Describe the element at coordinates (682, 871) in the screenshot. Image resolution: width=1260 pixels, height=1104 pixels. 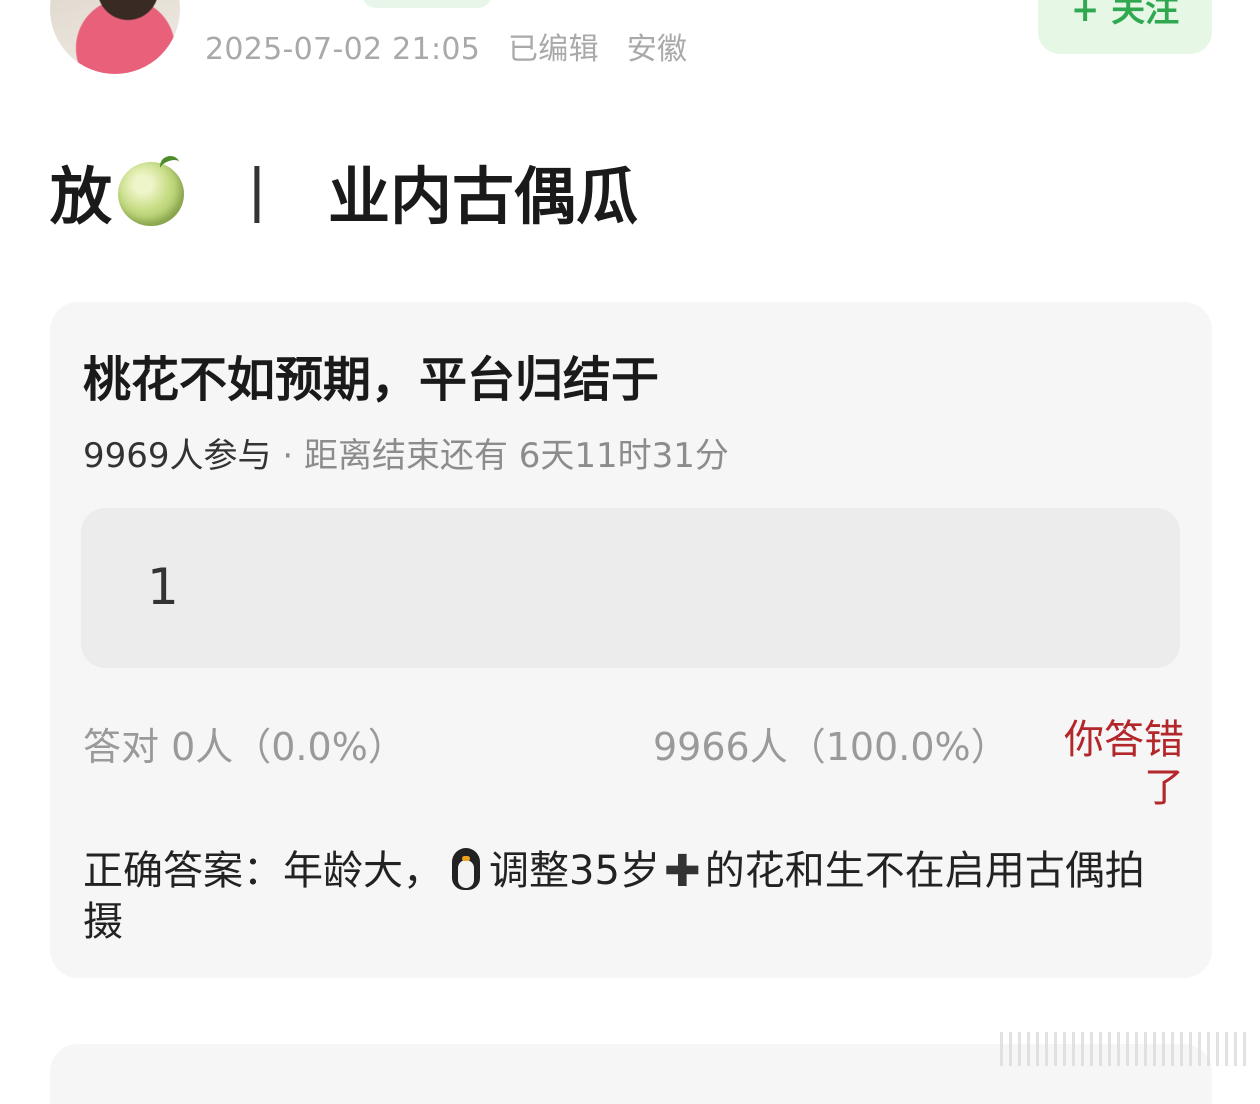
I see `plus-icon: ✚` at that location.